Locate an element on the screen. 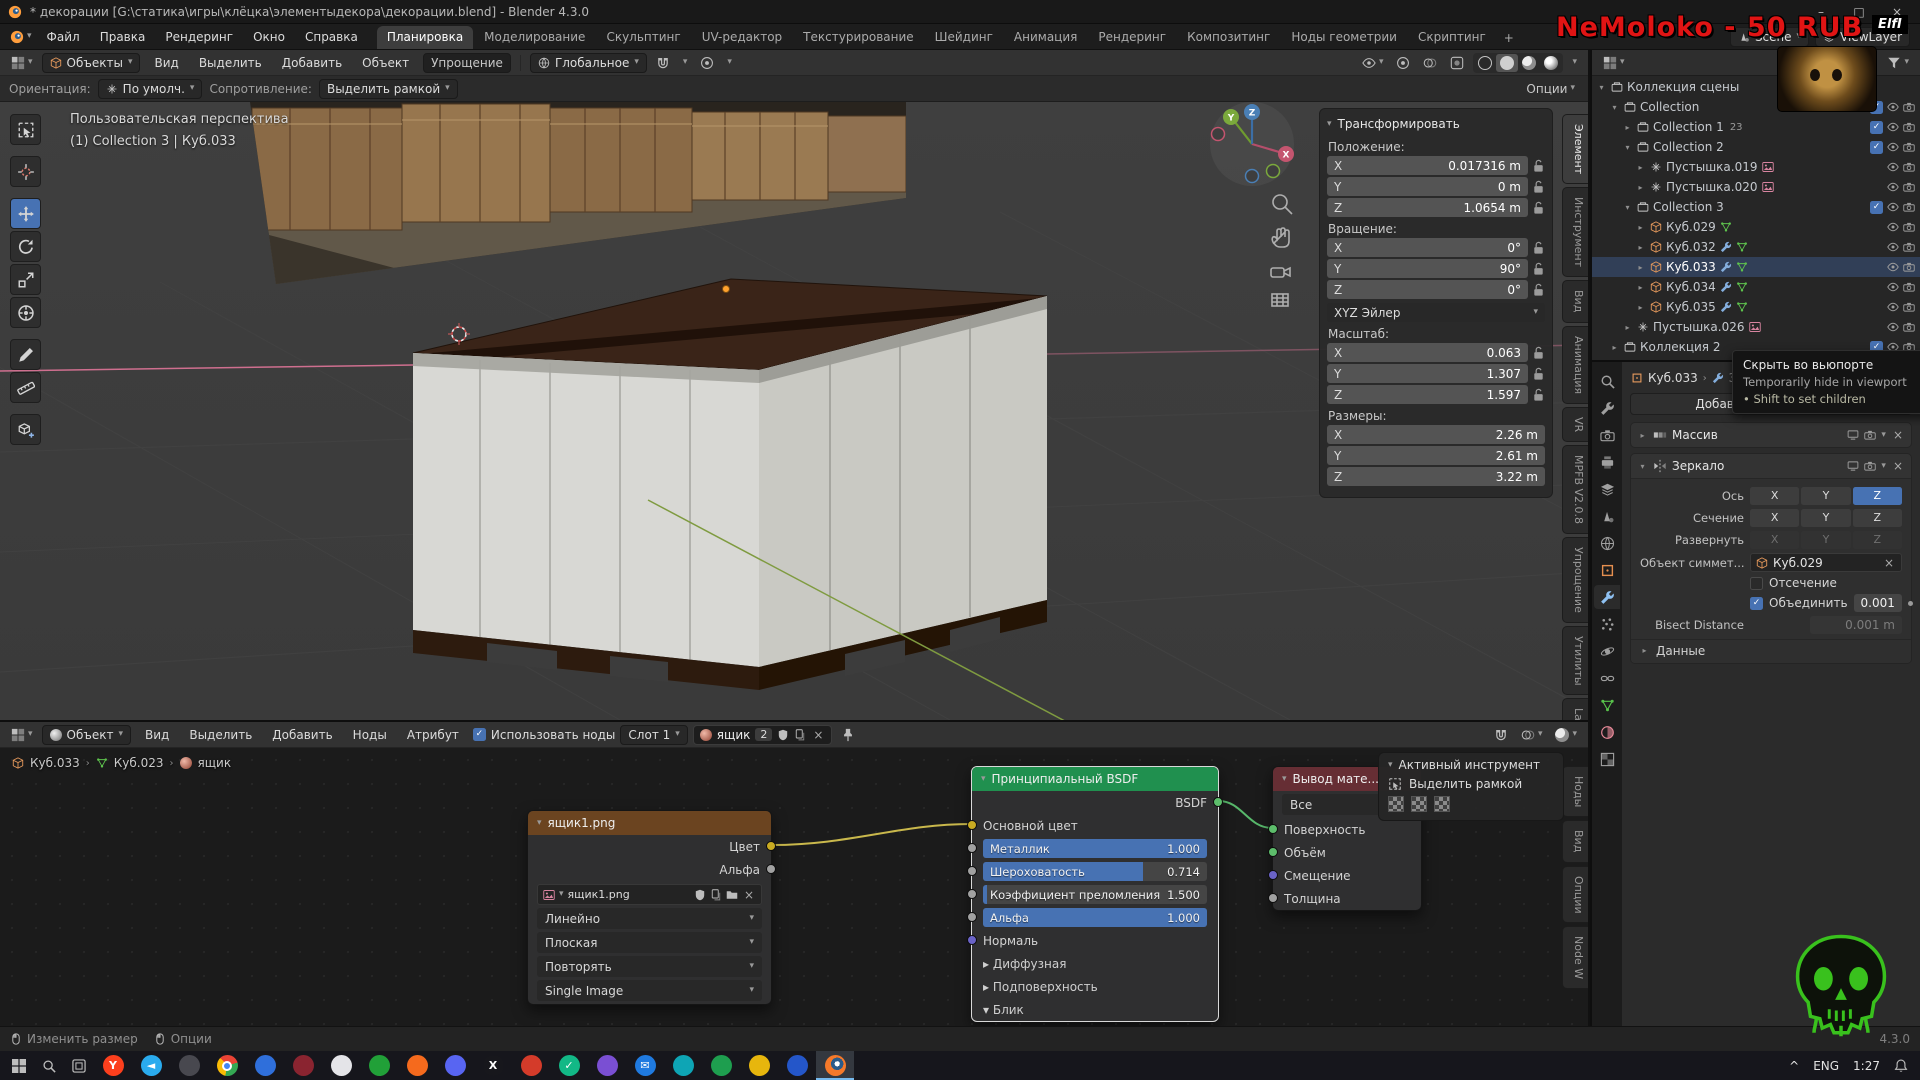  pin-button is located at coordinates (848, 735).